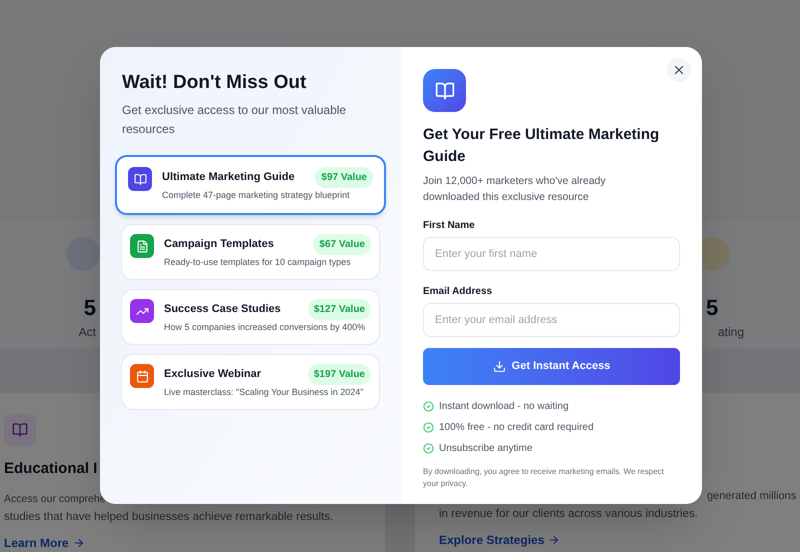 This screenshot has width=800, height=552. I want to click on resource-description: How 5 companies increased conversions by 400%, so click(265, 327).